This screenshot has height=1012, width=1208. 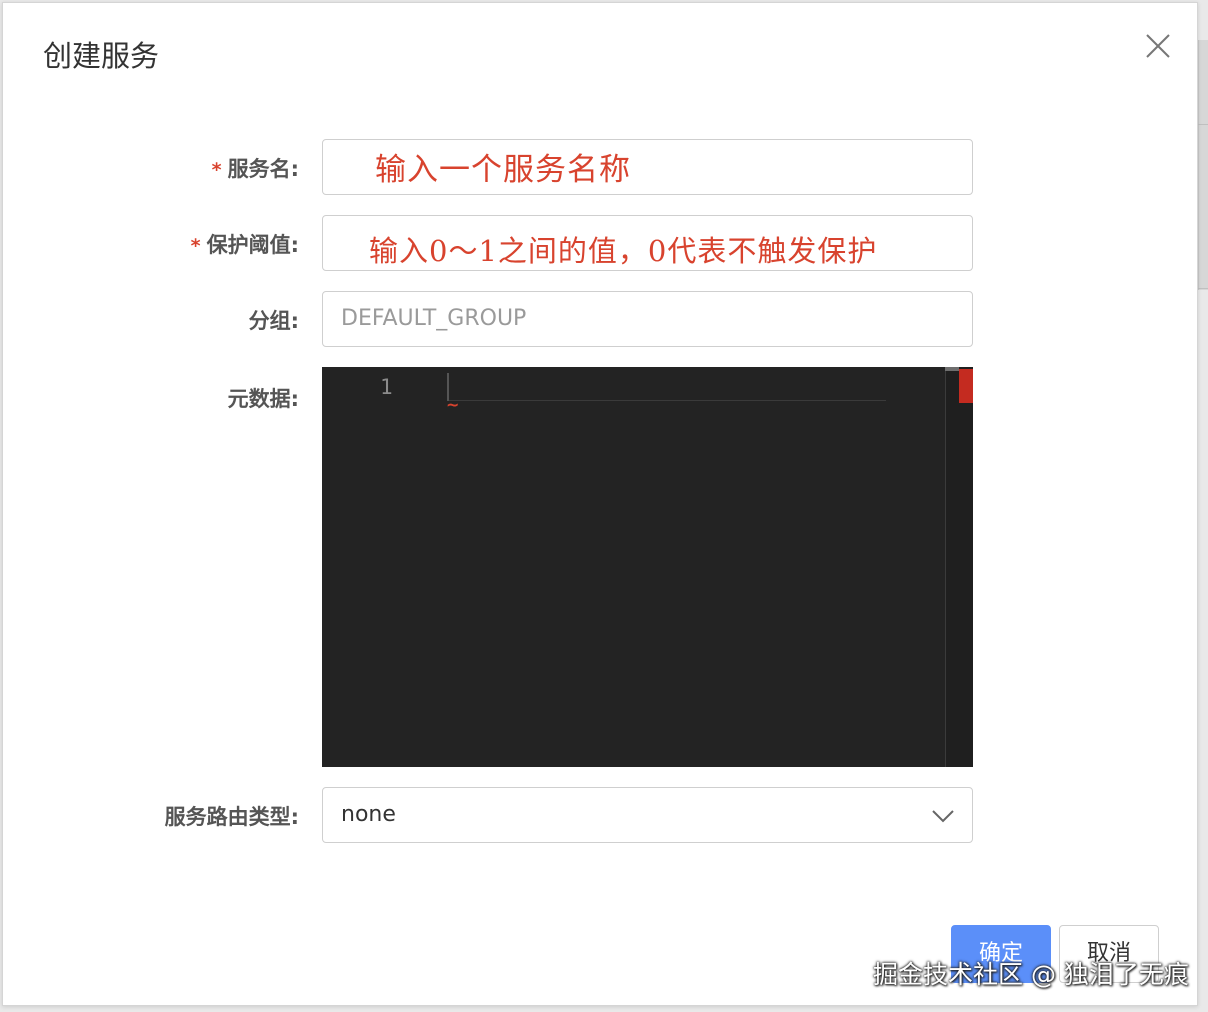 What do you see at coordinates (453, 404) in the screenshot?
I see `error-squiggle-icon: ~` at bounding box center [453, 404].